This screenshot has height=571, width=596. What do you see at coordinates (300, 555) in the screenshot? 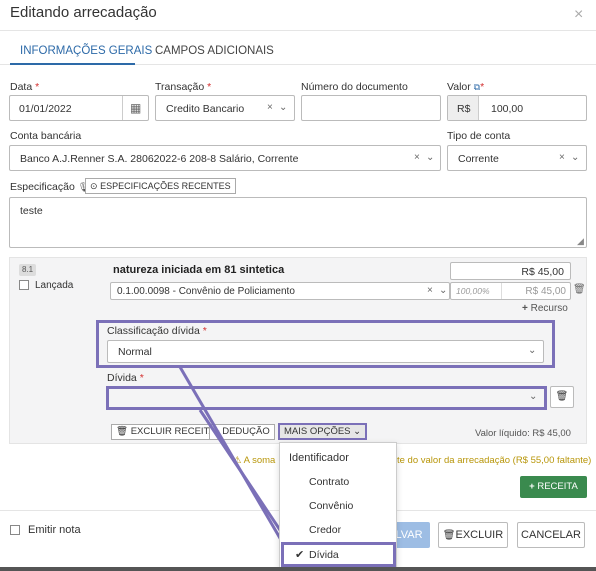
I see `check-icon: ✔` at bounding box center [300, 555].